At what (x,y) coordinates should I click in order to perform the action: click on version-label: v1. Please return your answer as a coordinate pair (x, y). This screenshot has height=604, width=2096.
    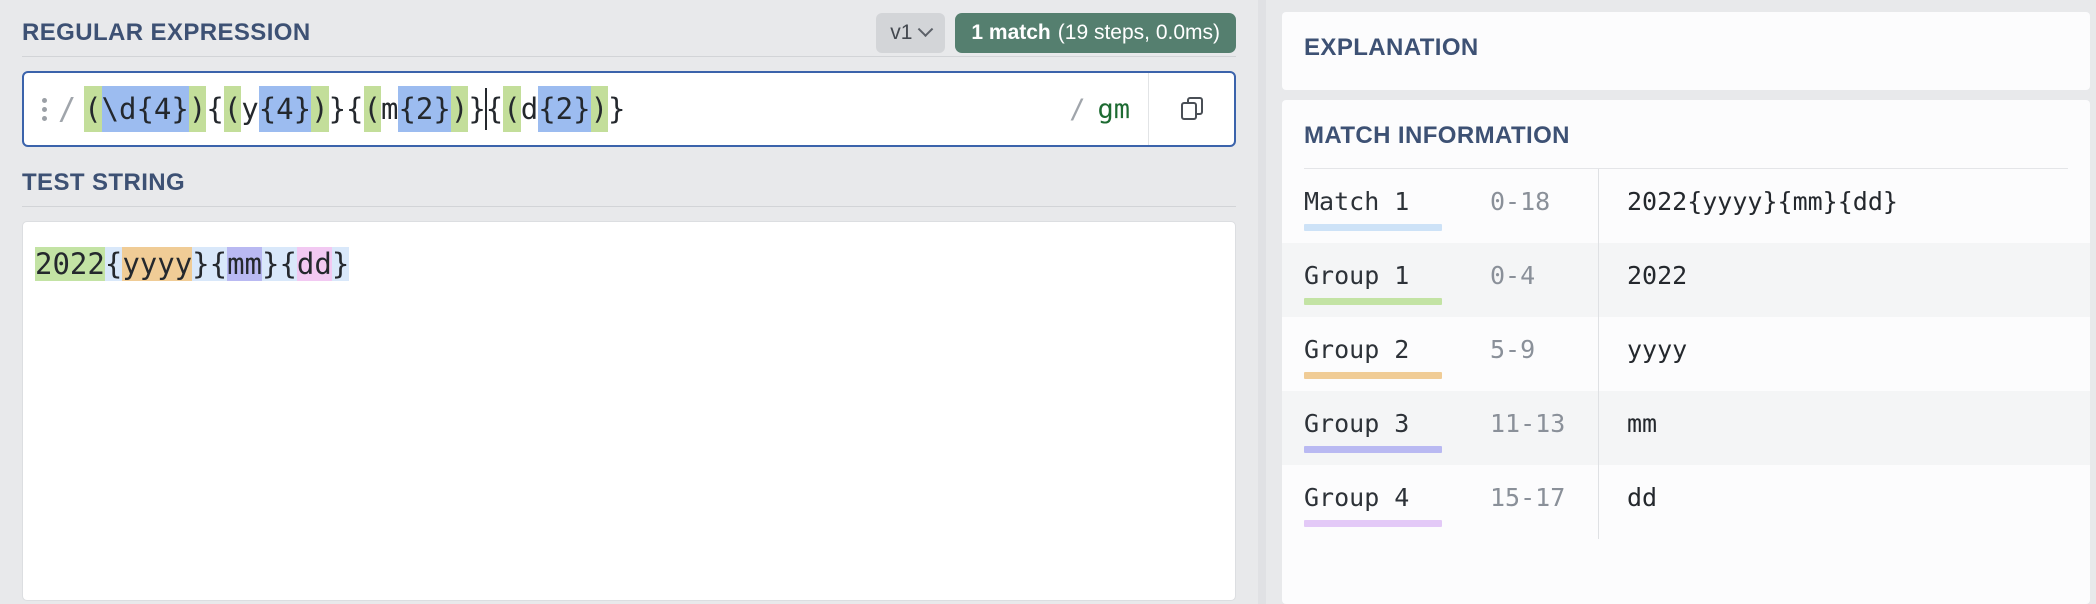
    Looking at the image, I should click on (901, 32).